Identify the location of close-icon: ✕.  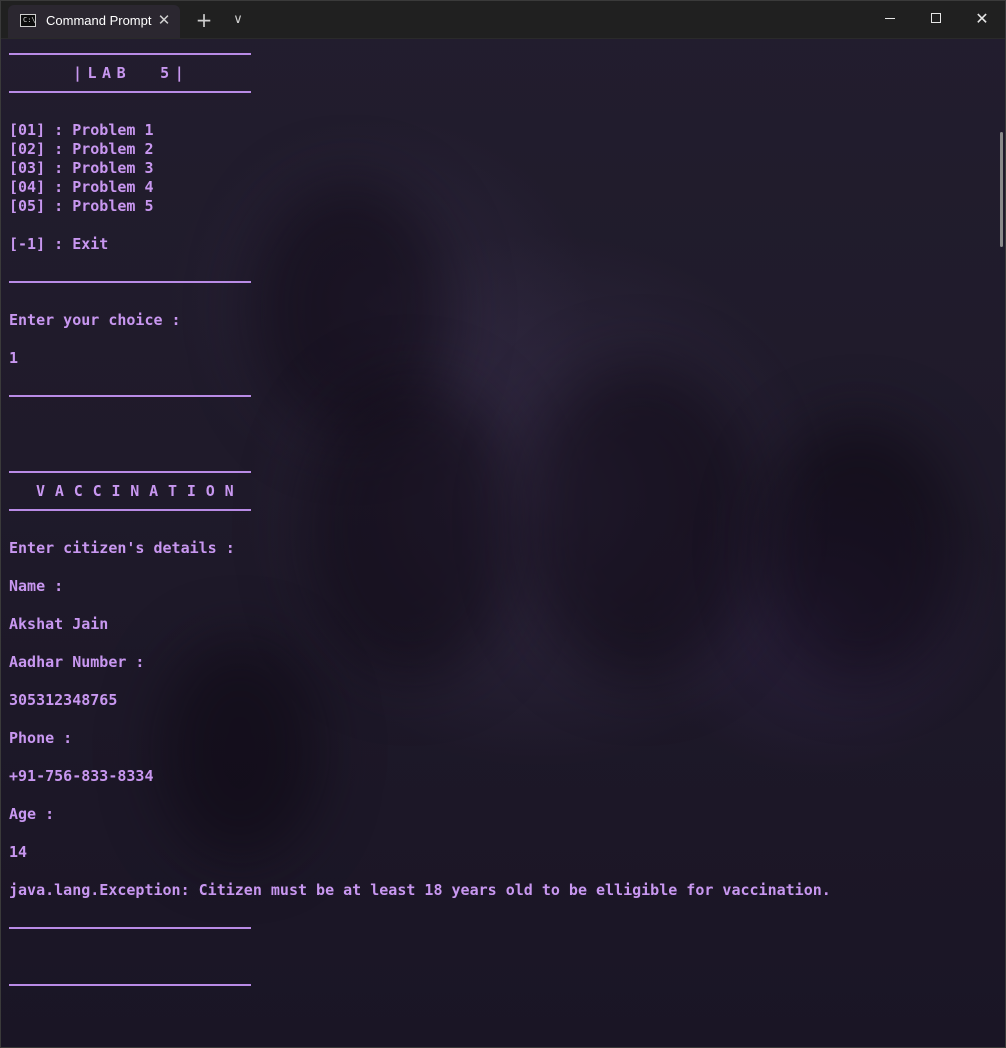
(982, 18).